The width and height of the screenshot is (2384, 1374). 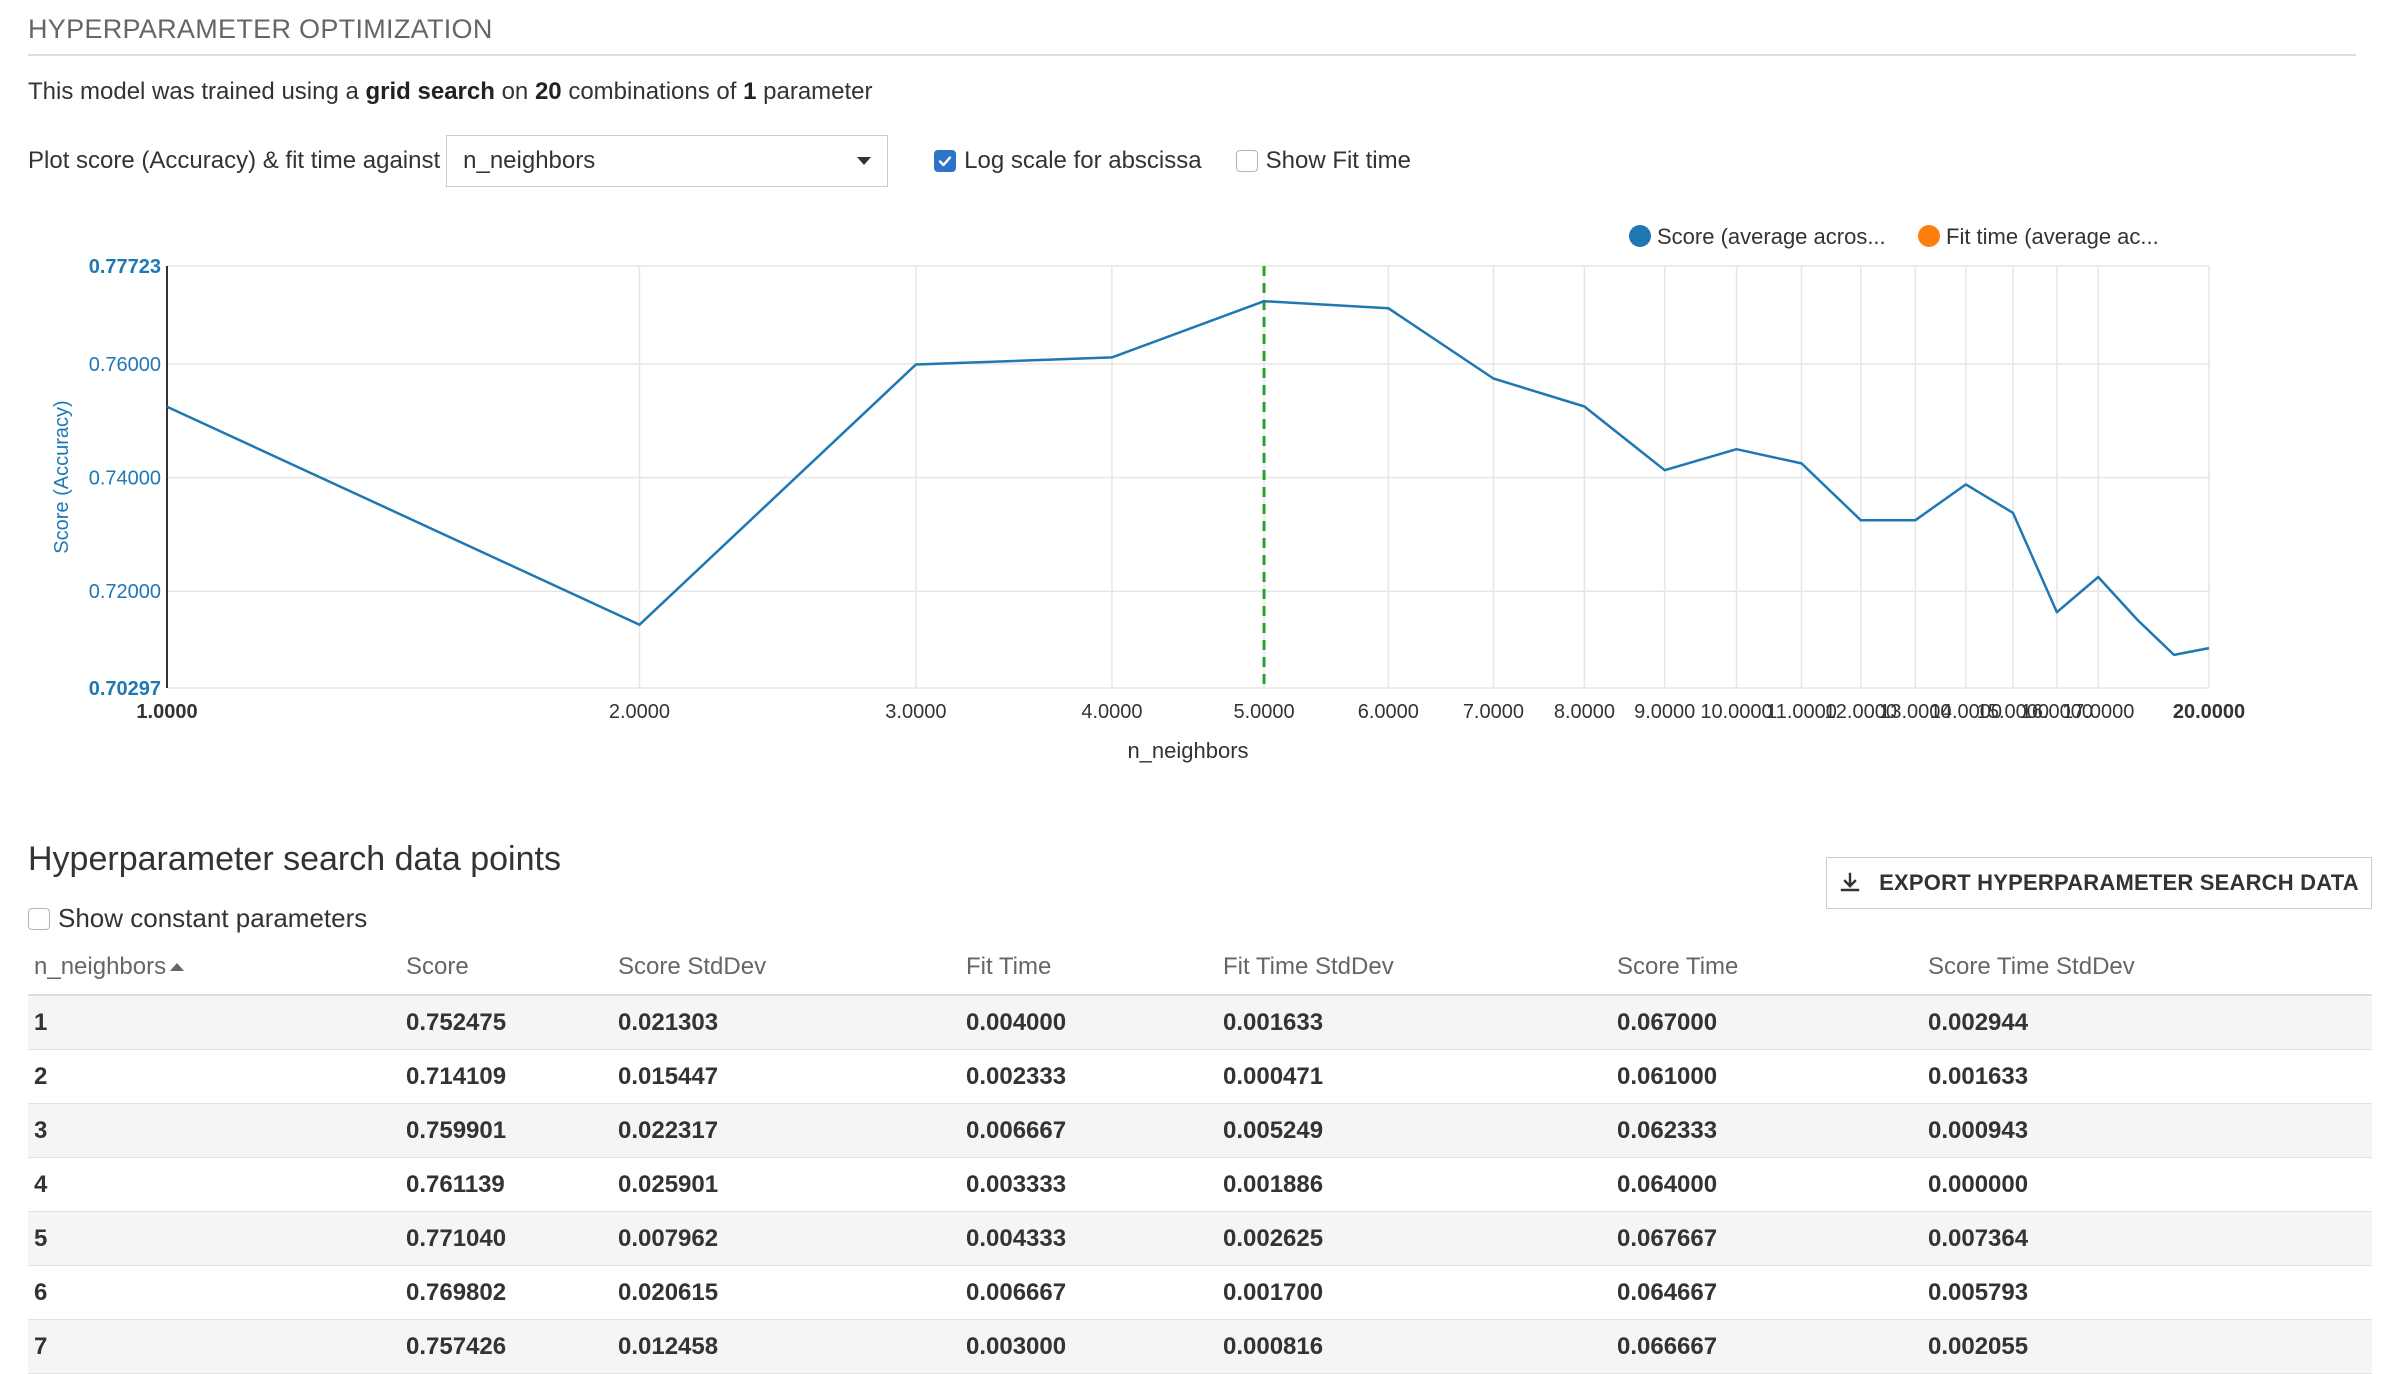 I want to click on summary-prefix: This model was trained using a, so click(x=193, y=91).